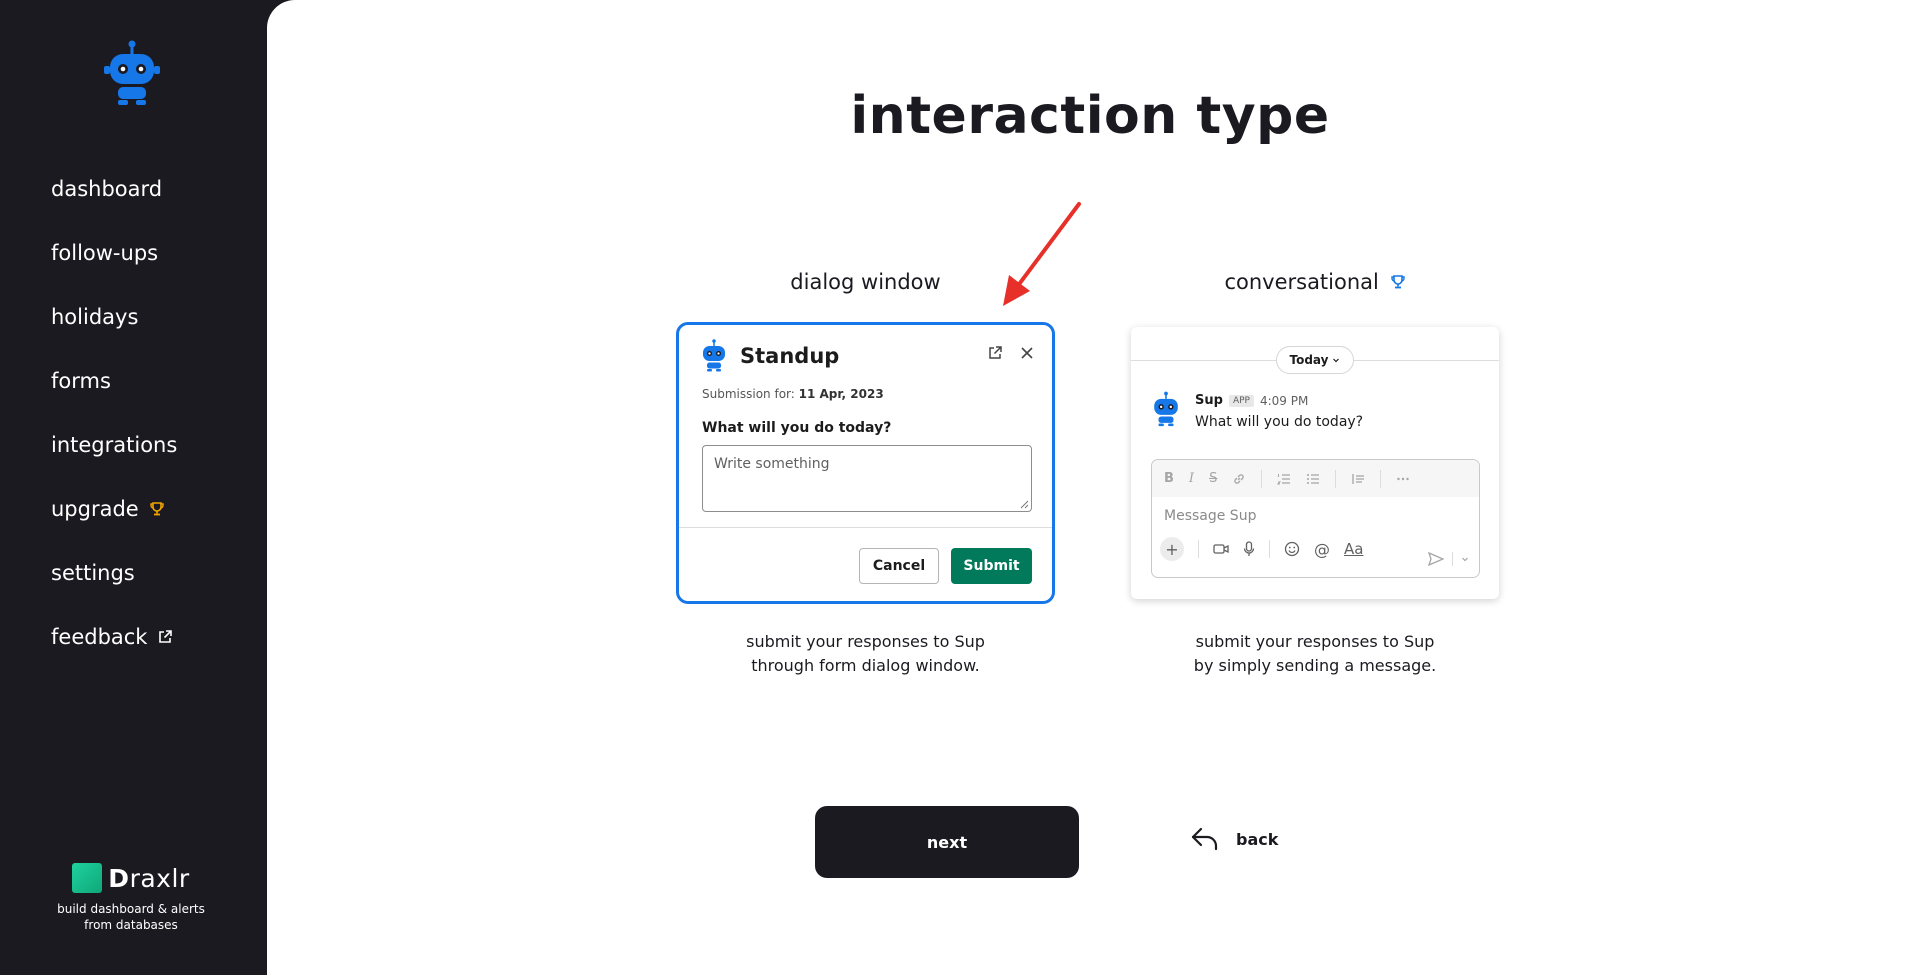 This screenshot has width=1913, height=975. I want to click on submit-button-preview: Submit, so click(991, 566).